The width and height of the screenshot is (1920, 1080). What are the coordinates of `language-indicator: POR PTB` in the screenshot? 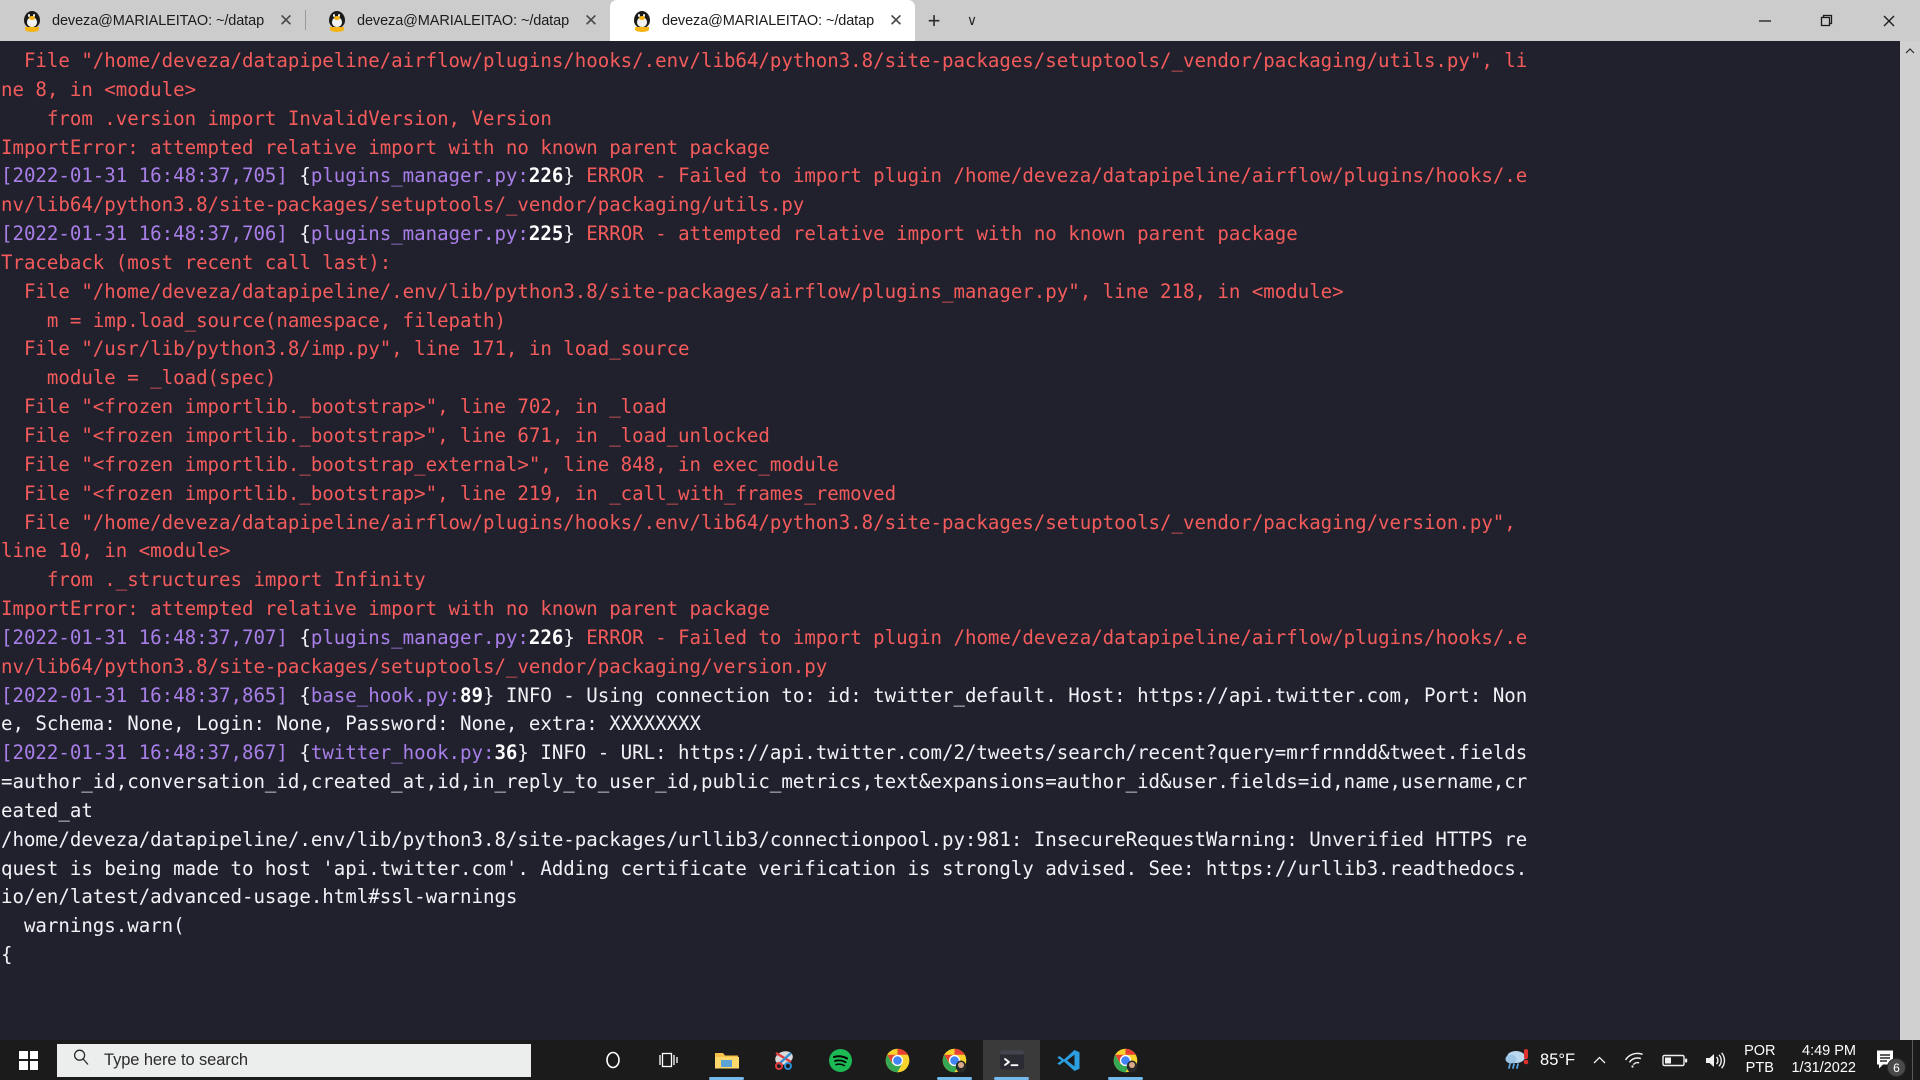 It's located at (1759, 1060).